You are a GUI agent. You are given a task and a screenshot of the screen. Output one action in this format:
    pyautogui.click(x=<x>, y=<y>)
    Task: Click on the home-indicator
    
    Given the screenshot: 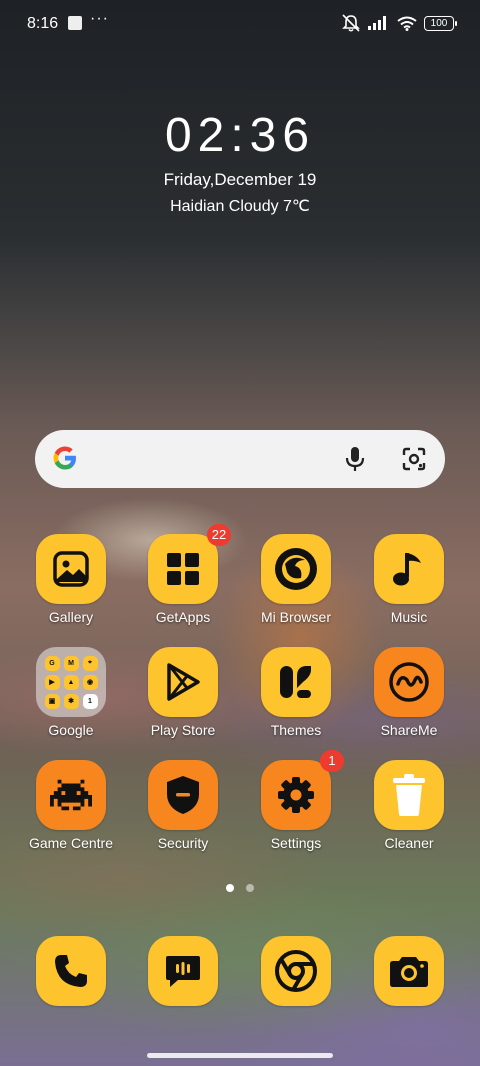 What is the action you would take?
    pyautogui.click(x=240, y=1055)
    